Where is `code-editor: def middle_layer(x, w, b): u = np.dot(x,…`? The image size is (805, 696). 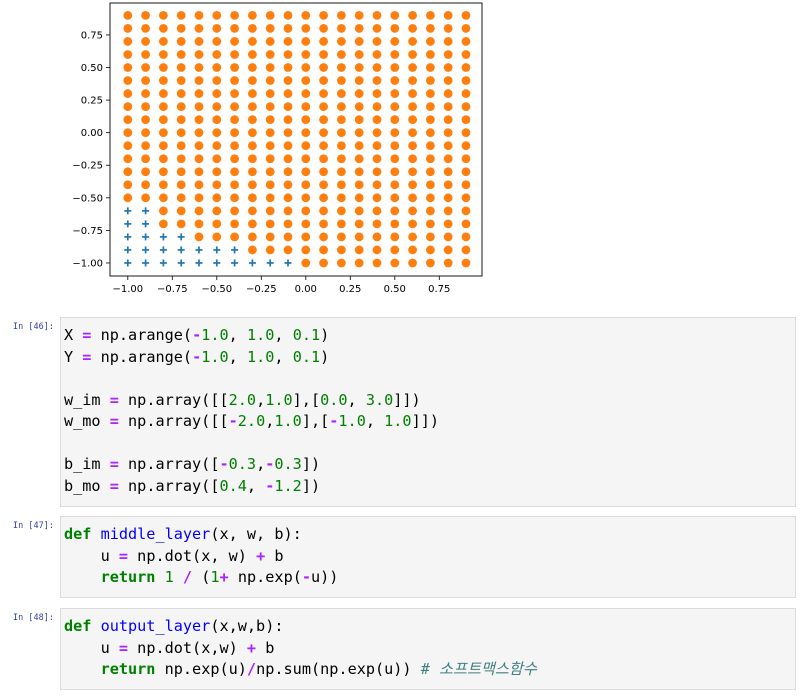
code-editor: def middle_layer(x, w, b): u = np.dot(x,… is located at coordinates (428, 557).